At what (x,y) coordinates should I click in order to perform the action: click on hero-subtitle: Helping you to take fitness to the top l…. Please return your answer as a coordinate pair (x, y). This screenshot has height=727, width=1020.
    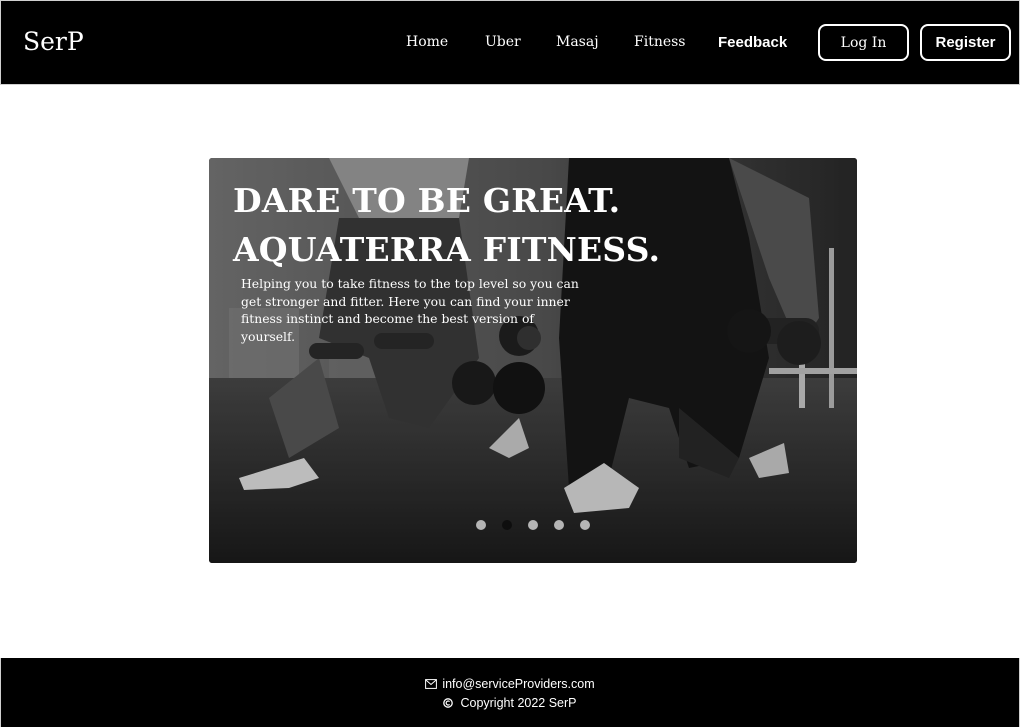
    Looking at the image, I should click on (410, 310).